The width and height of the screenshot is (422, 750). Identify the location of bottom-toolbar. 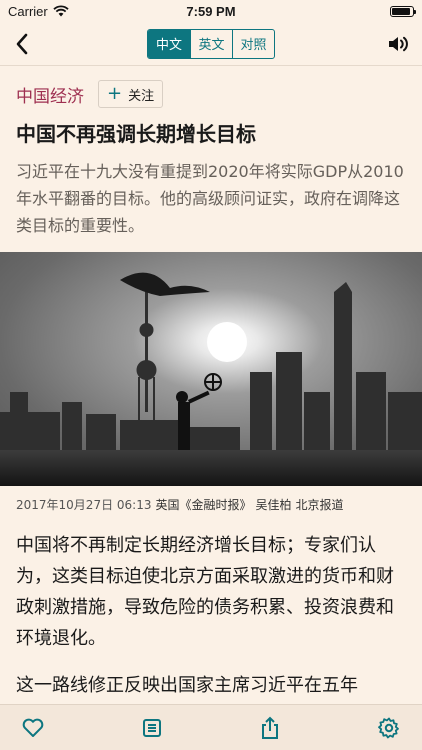
(211, 727).